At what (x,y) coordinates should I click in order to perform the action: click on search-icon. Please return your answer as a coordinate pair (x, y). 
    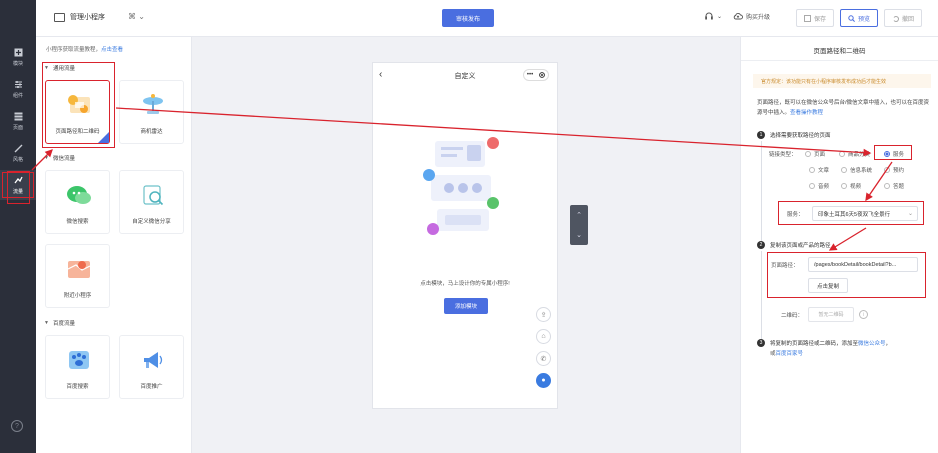
    Looking at the image, I should click on (851, 18).